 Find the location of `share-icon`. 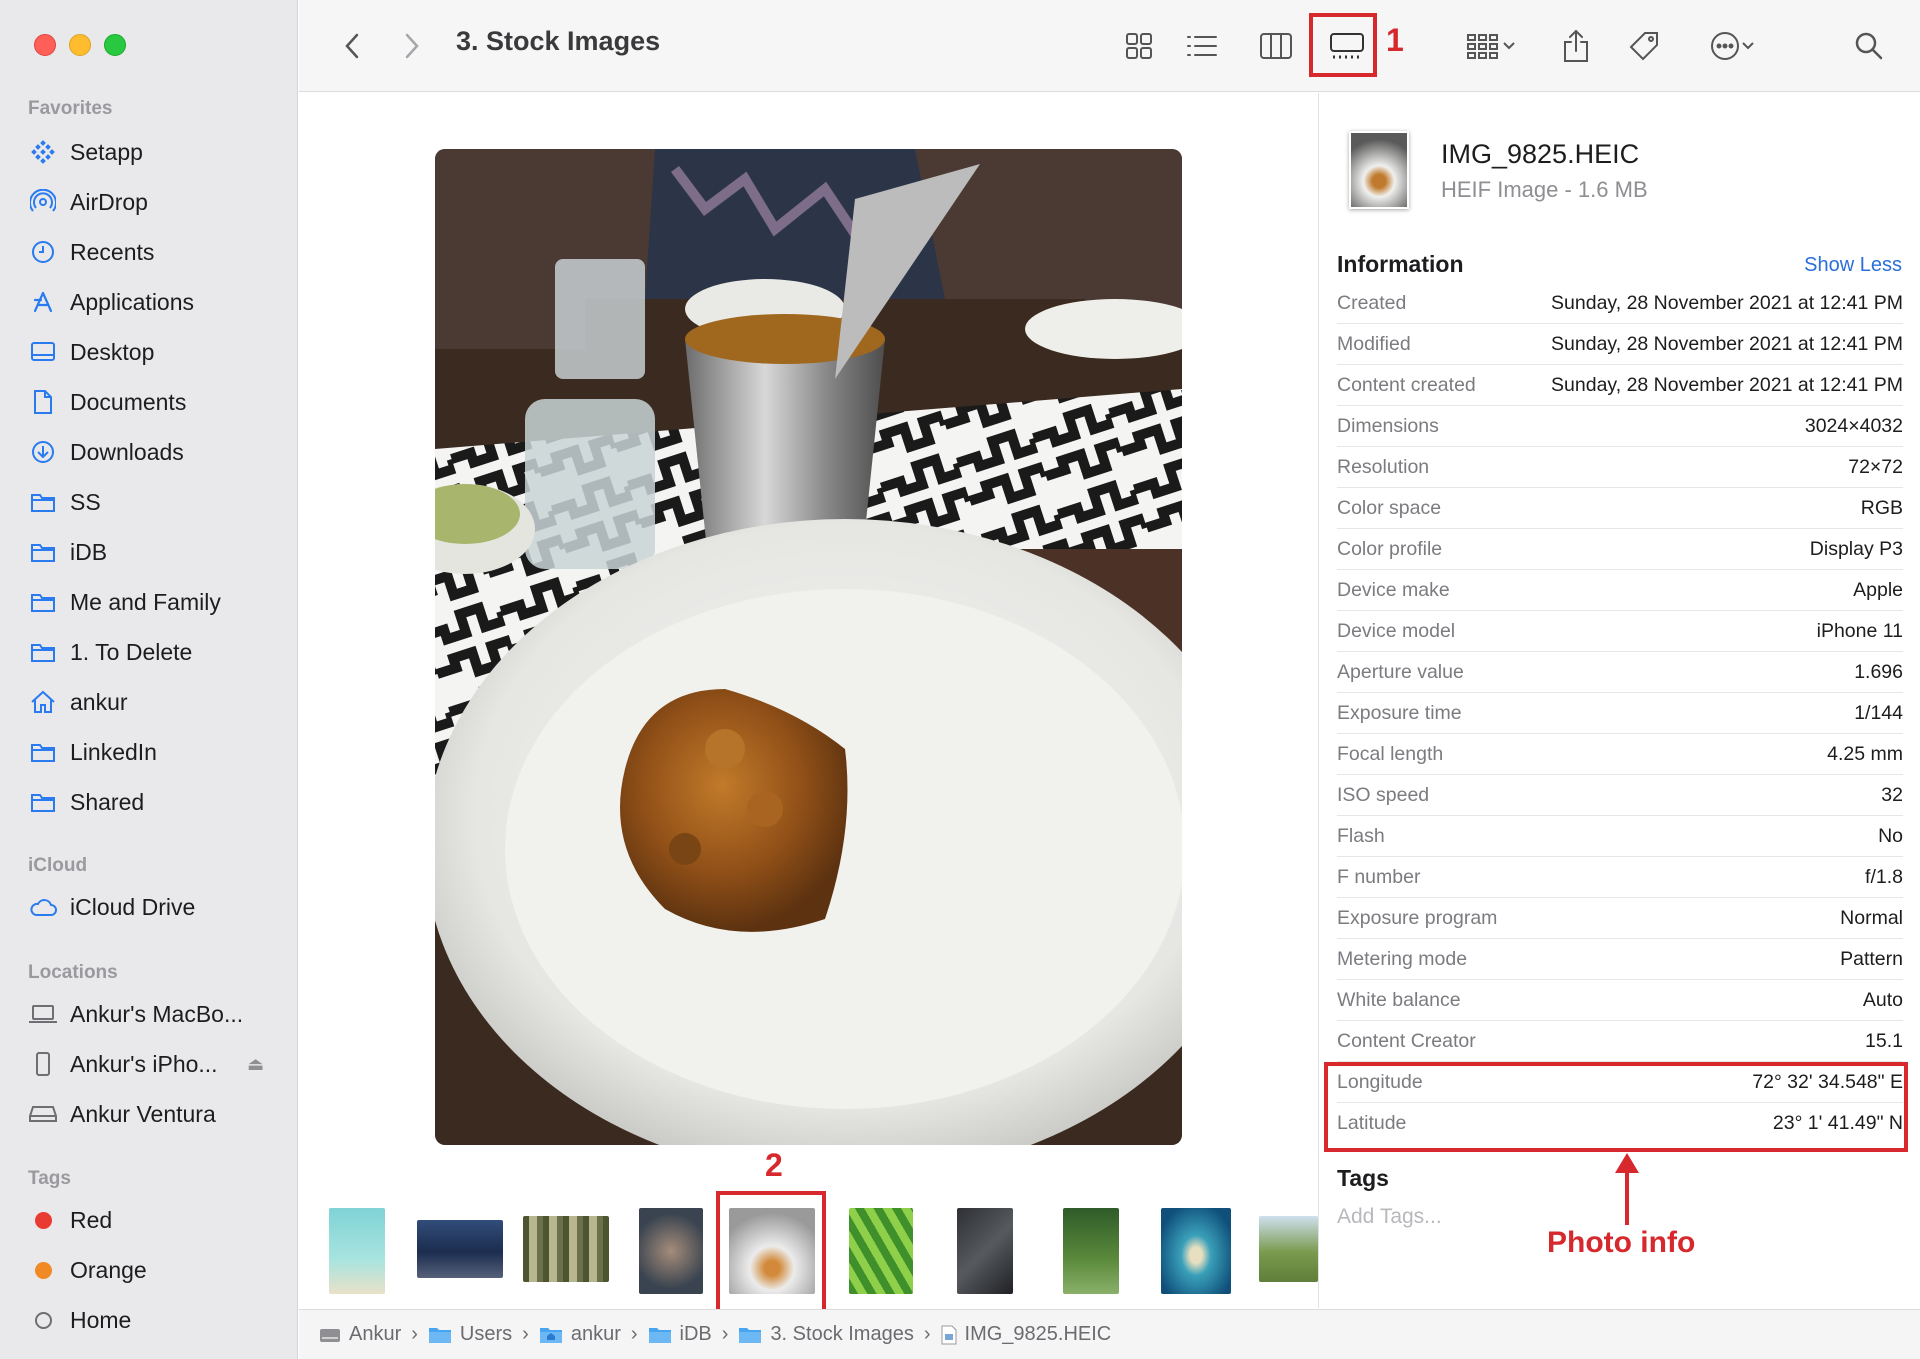

share-icon is located at coordinates (1576, 45).